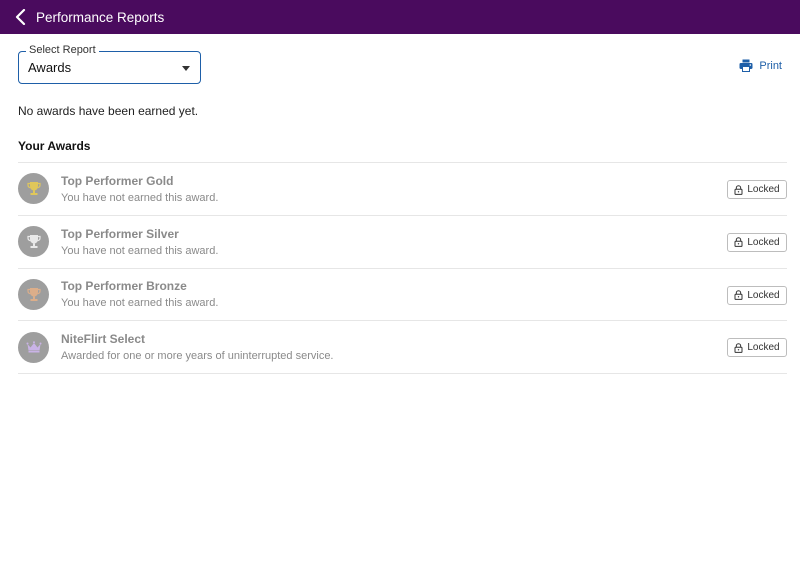 The image size is (800, 582). I want to click on page-title: Performance Reports, so click(100, 17).